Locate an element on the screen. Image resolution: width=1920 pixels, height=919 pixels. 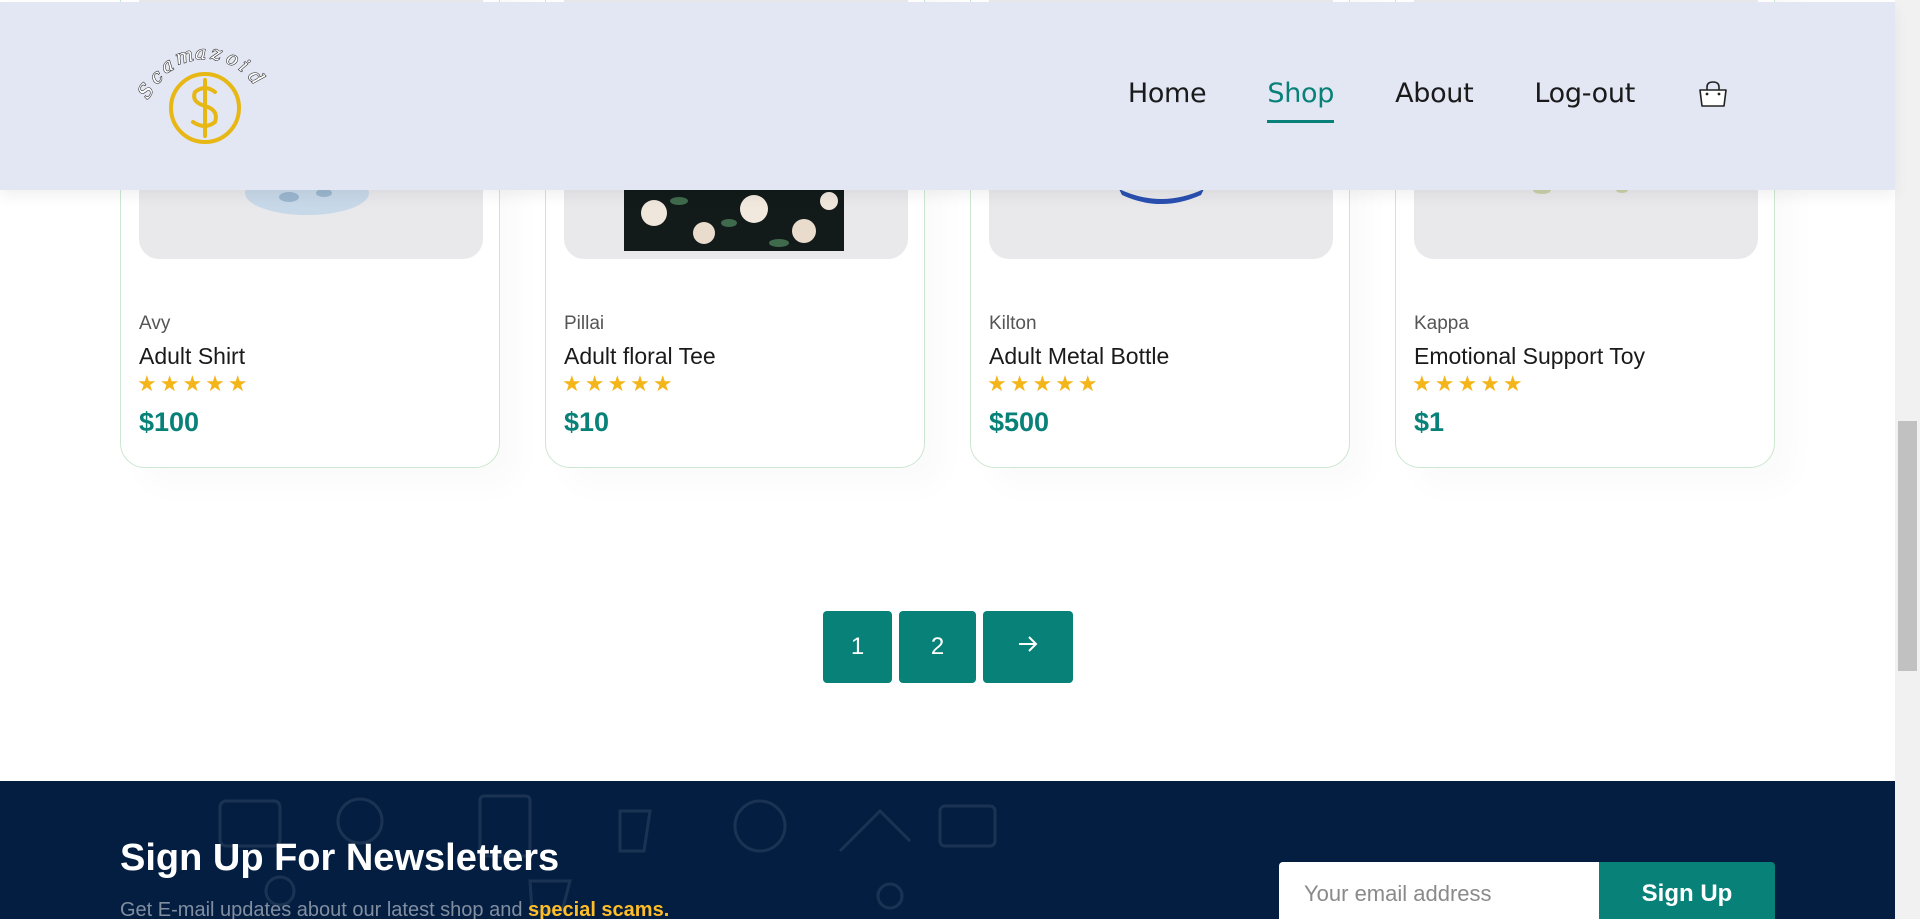
pagination: 1 2 is located at coordinates (948, 647).